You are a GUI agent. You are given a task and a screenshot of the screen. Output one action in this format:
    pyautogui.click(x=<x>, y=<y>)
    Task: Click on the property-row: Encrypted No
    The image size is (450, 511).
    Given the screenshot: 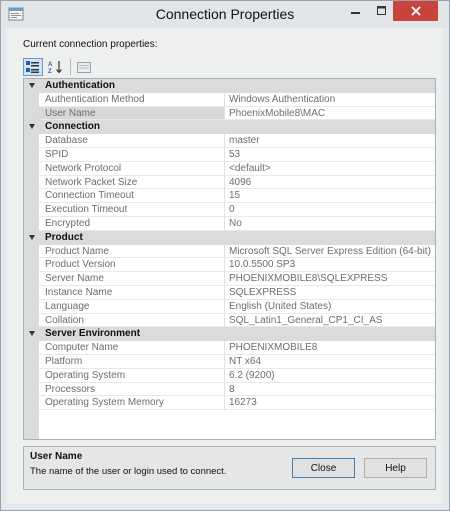 What is the action you would take?
    pyautogui.click(x=229, y=223)
    